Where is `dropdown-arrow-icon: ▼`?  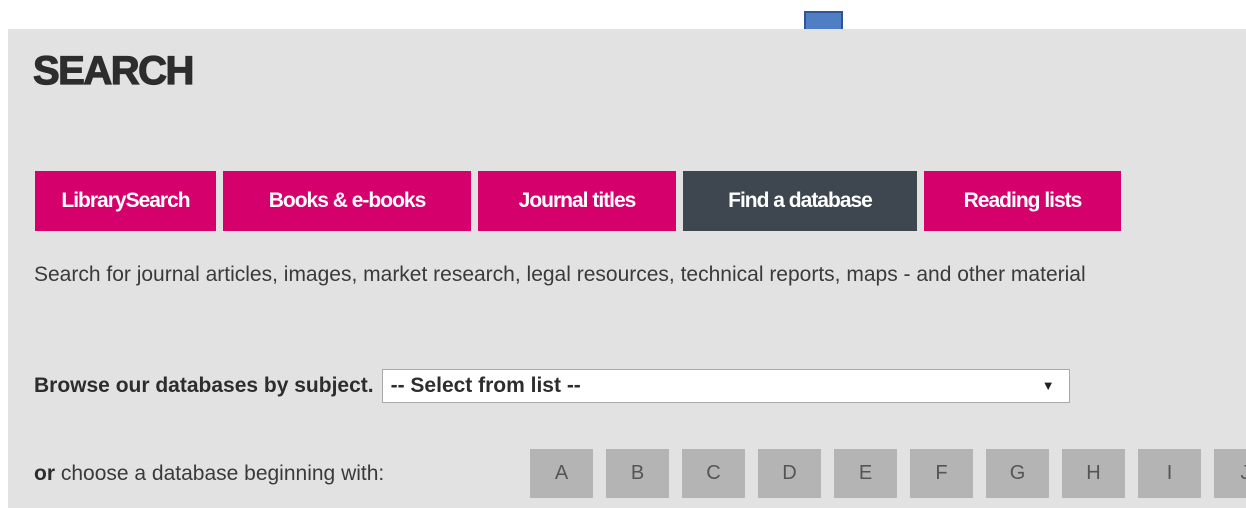 dropdown-arrow-icon: ▼ is located at coordinates (1048, 385).